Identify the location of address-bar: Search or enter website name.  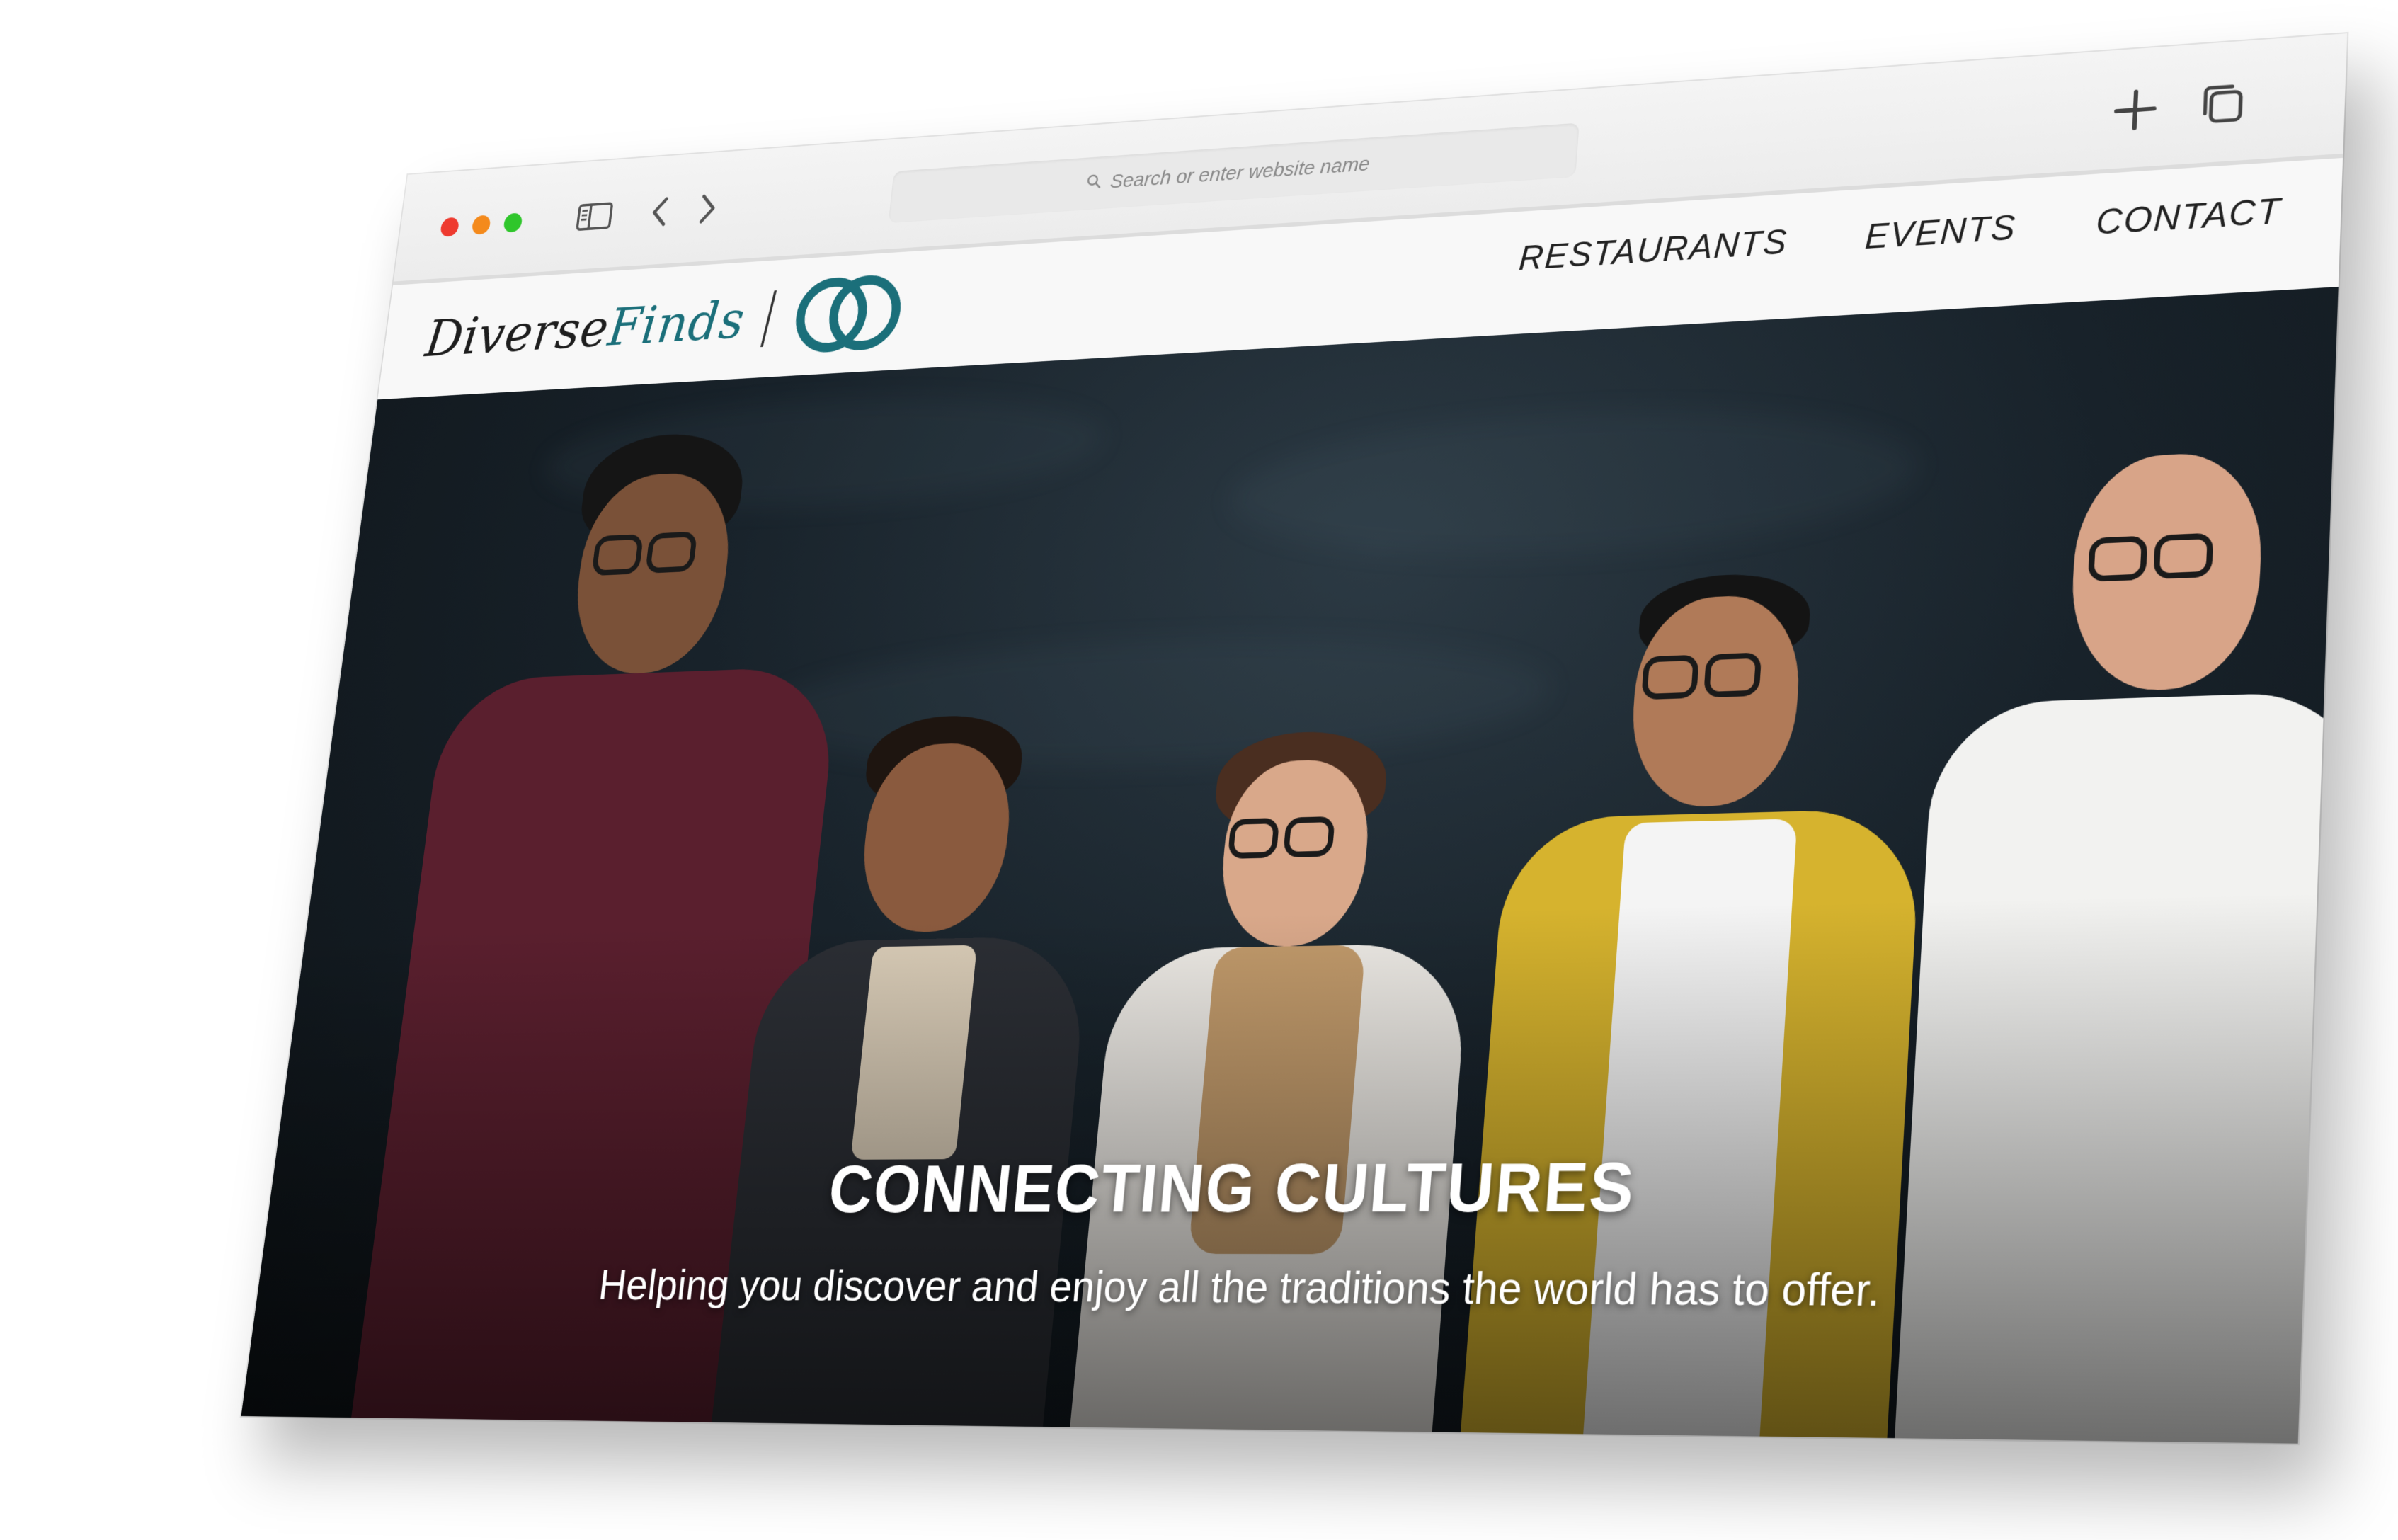
(1234, 173).